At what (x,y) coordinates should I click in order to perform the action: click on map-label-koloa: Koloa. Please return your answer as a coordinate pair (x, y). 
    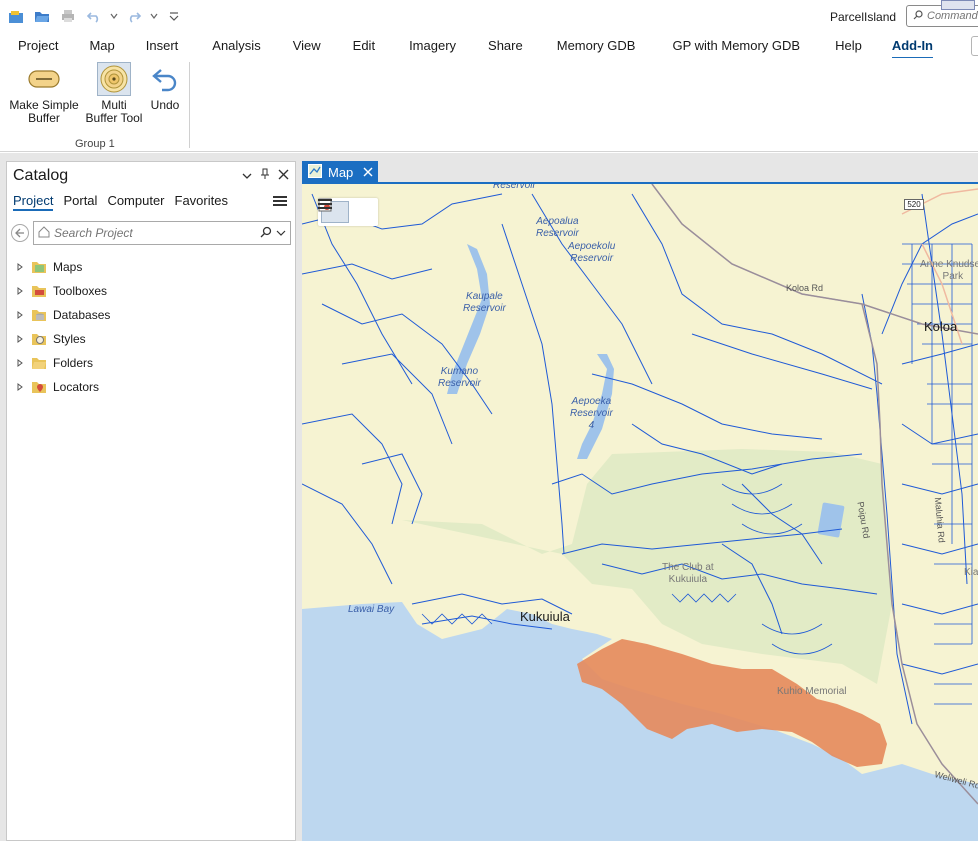
    Looking at the image, I should click on (941, 326).